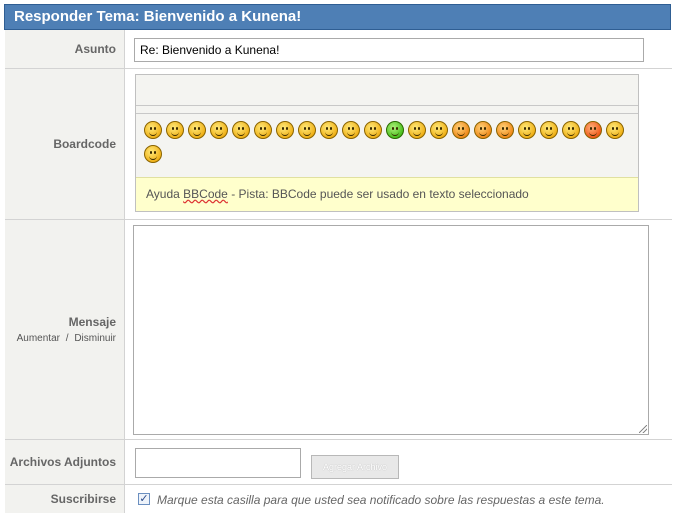 The width and height of the screenshot is (675, 513). Describe the element at coordinates (505, 130) in the screenshot. I see `smiley-oops-icon` at that location.